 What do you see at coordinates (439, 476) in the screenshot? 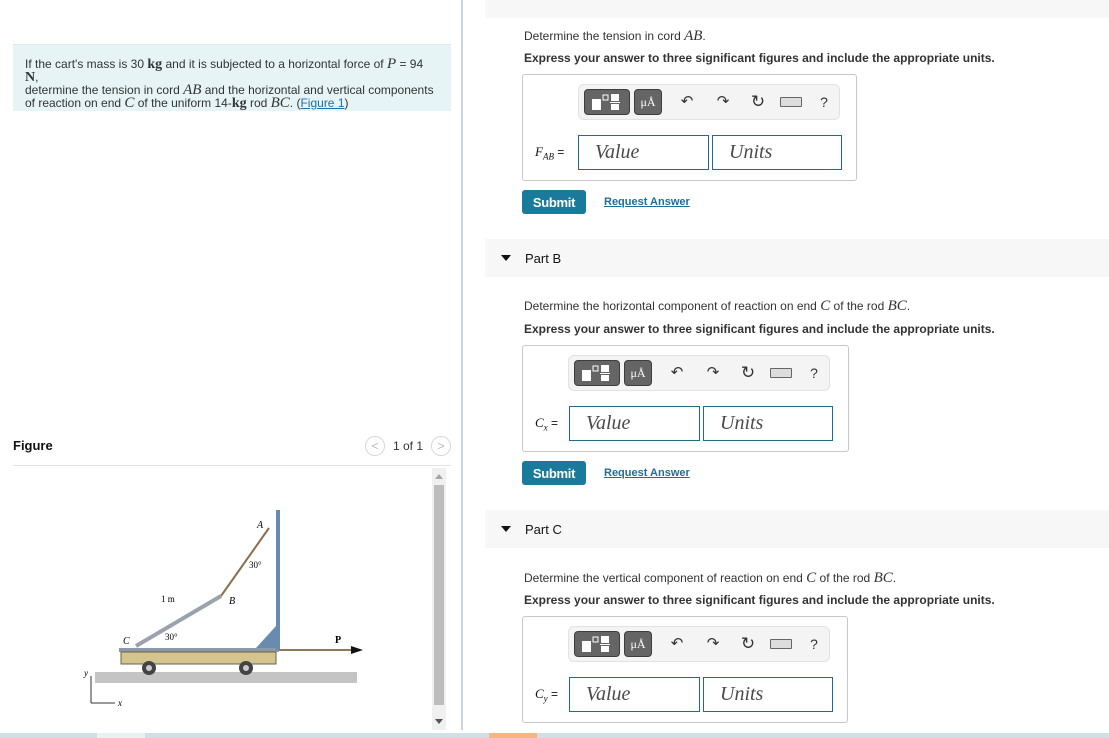
I see `scroll-up-arrow-icon` at bounding box center [439, 476].